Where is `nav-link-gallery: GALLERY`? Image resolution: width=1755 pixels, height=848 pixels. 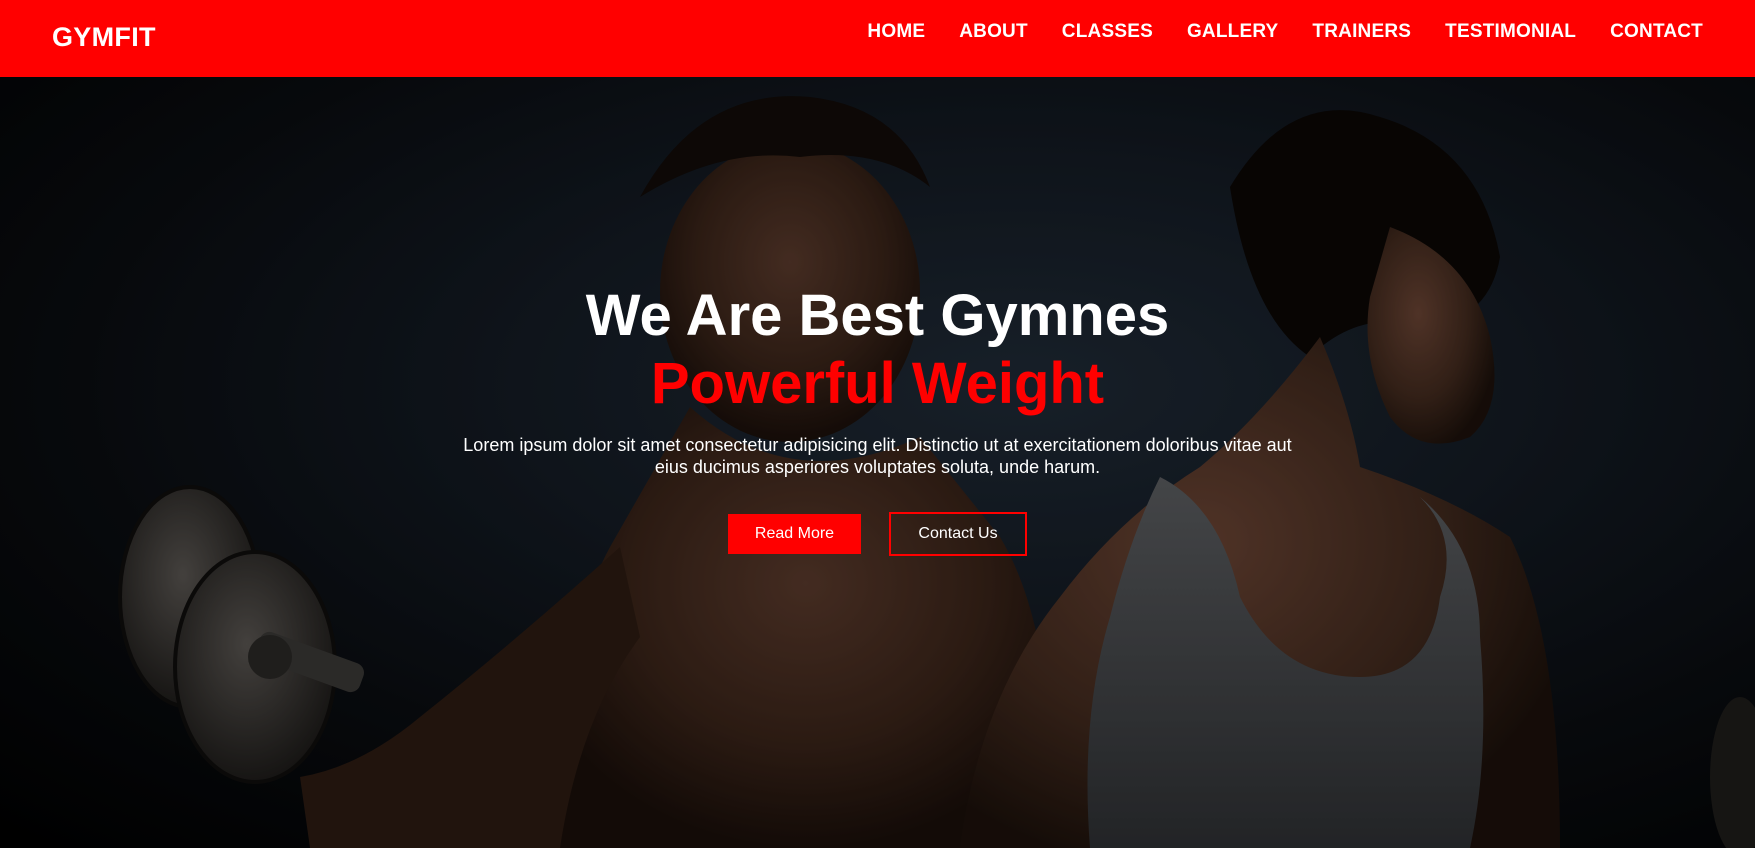 nav-link-gallery: GALLERY is located at coordinates (1232, 31).